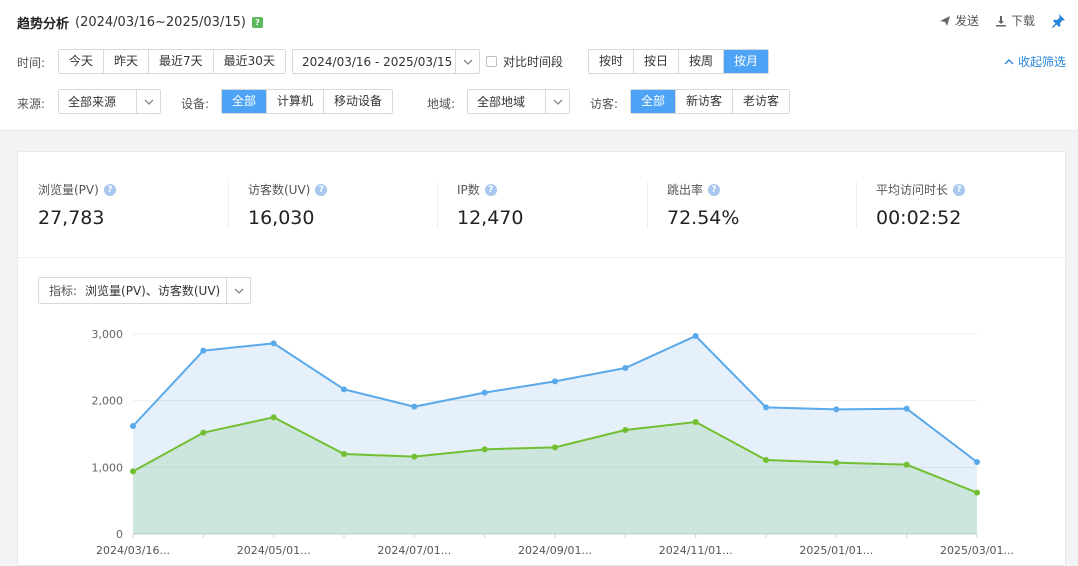  Describe the element at coordinates (119, 534) in the screenshot. I see `y-tick-label: 0` at that location.